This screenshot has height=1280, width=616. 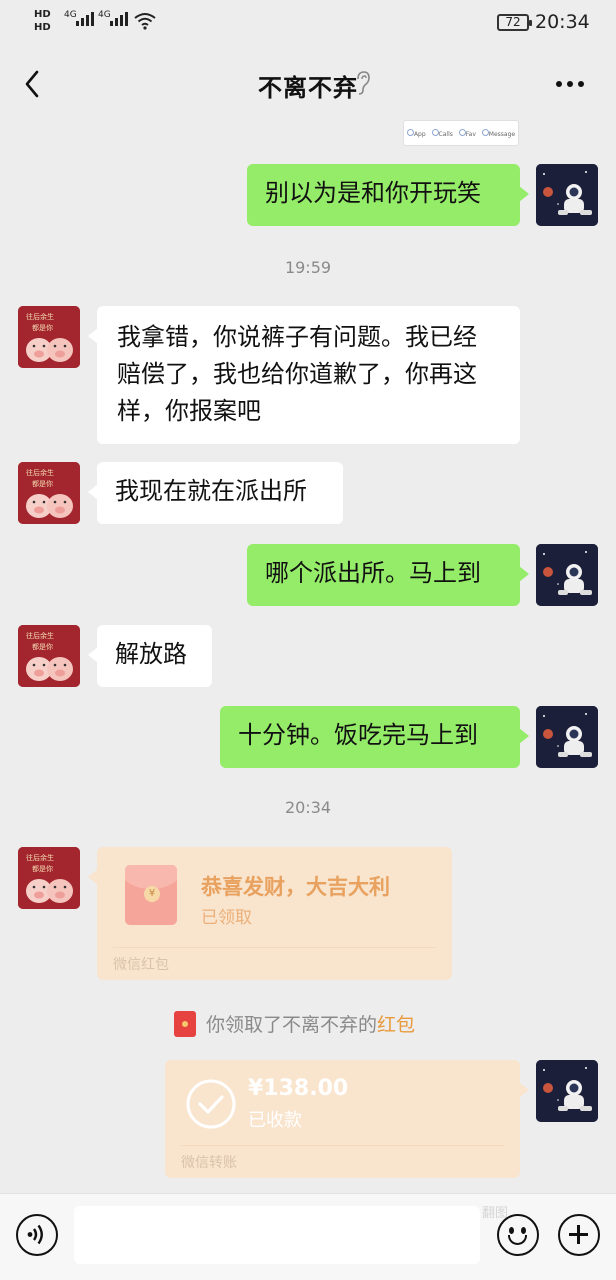 What do you see at coordinates (304, 375) in the screenshot?
I see `message-bubble-received: 我拿错，你说裤子有问题。我已经赔偿了，我也给你道歉了，你再这样，你报案吧` at bounding box center [304, 375].